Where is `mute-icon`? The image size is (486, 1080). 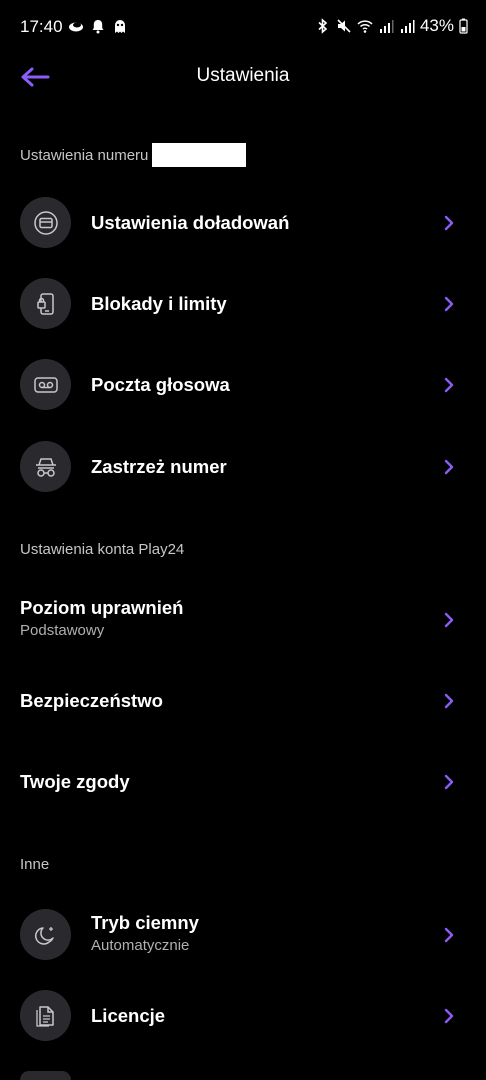
mute-icon is located at coordinates (344, 26).